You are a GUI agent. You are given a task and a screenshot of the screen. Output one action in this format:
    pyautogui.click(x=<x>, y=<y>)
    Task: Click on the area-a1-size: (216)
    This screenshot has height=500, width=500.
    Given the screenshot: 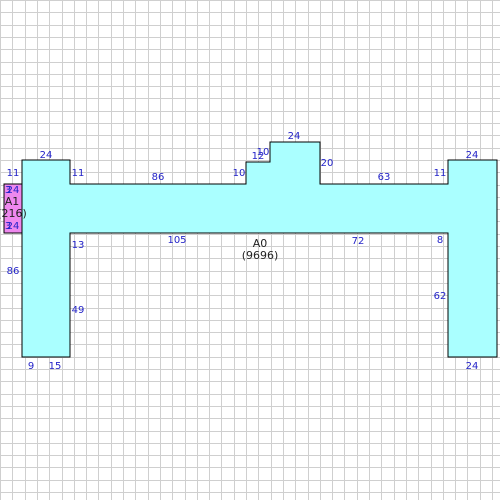 What is the action you would take?
    pyautogui.click(x=13, y=213)
    